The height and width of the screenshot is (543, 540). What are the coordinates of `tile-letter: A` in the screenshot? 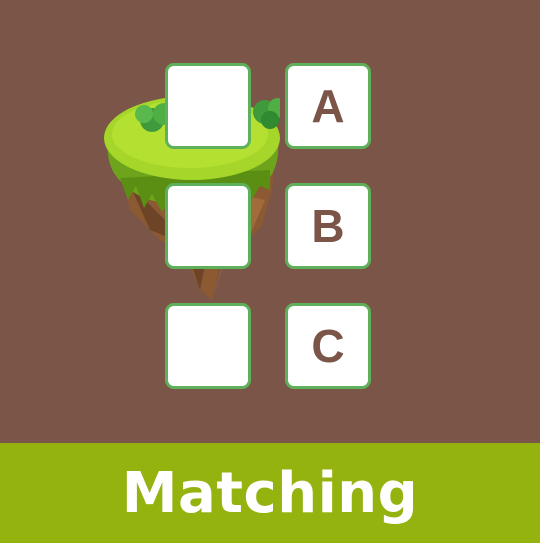 It's located at (328, 106).